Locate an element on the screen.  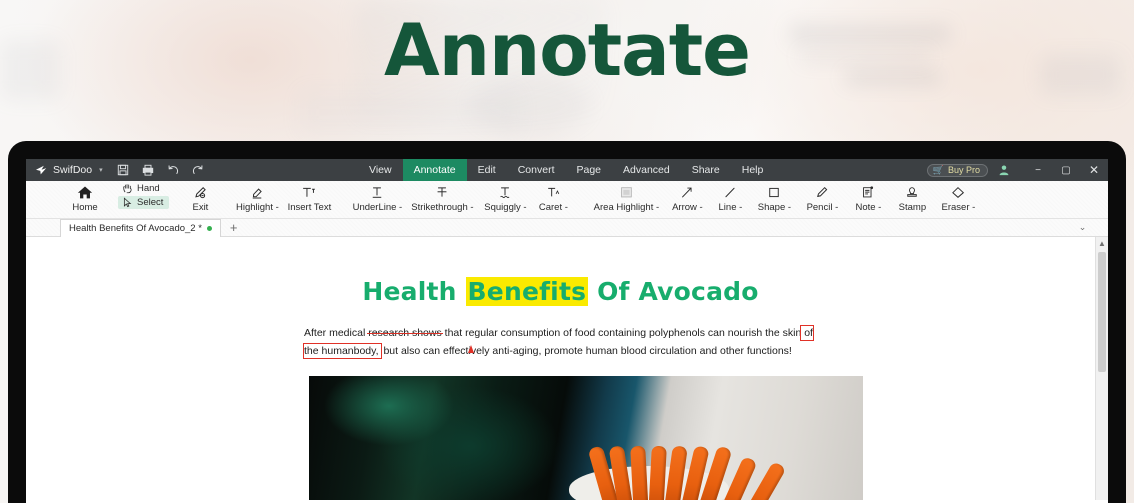
vertical-scrollbar: ▲ is located at coordinates (1101, 368).